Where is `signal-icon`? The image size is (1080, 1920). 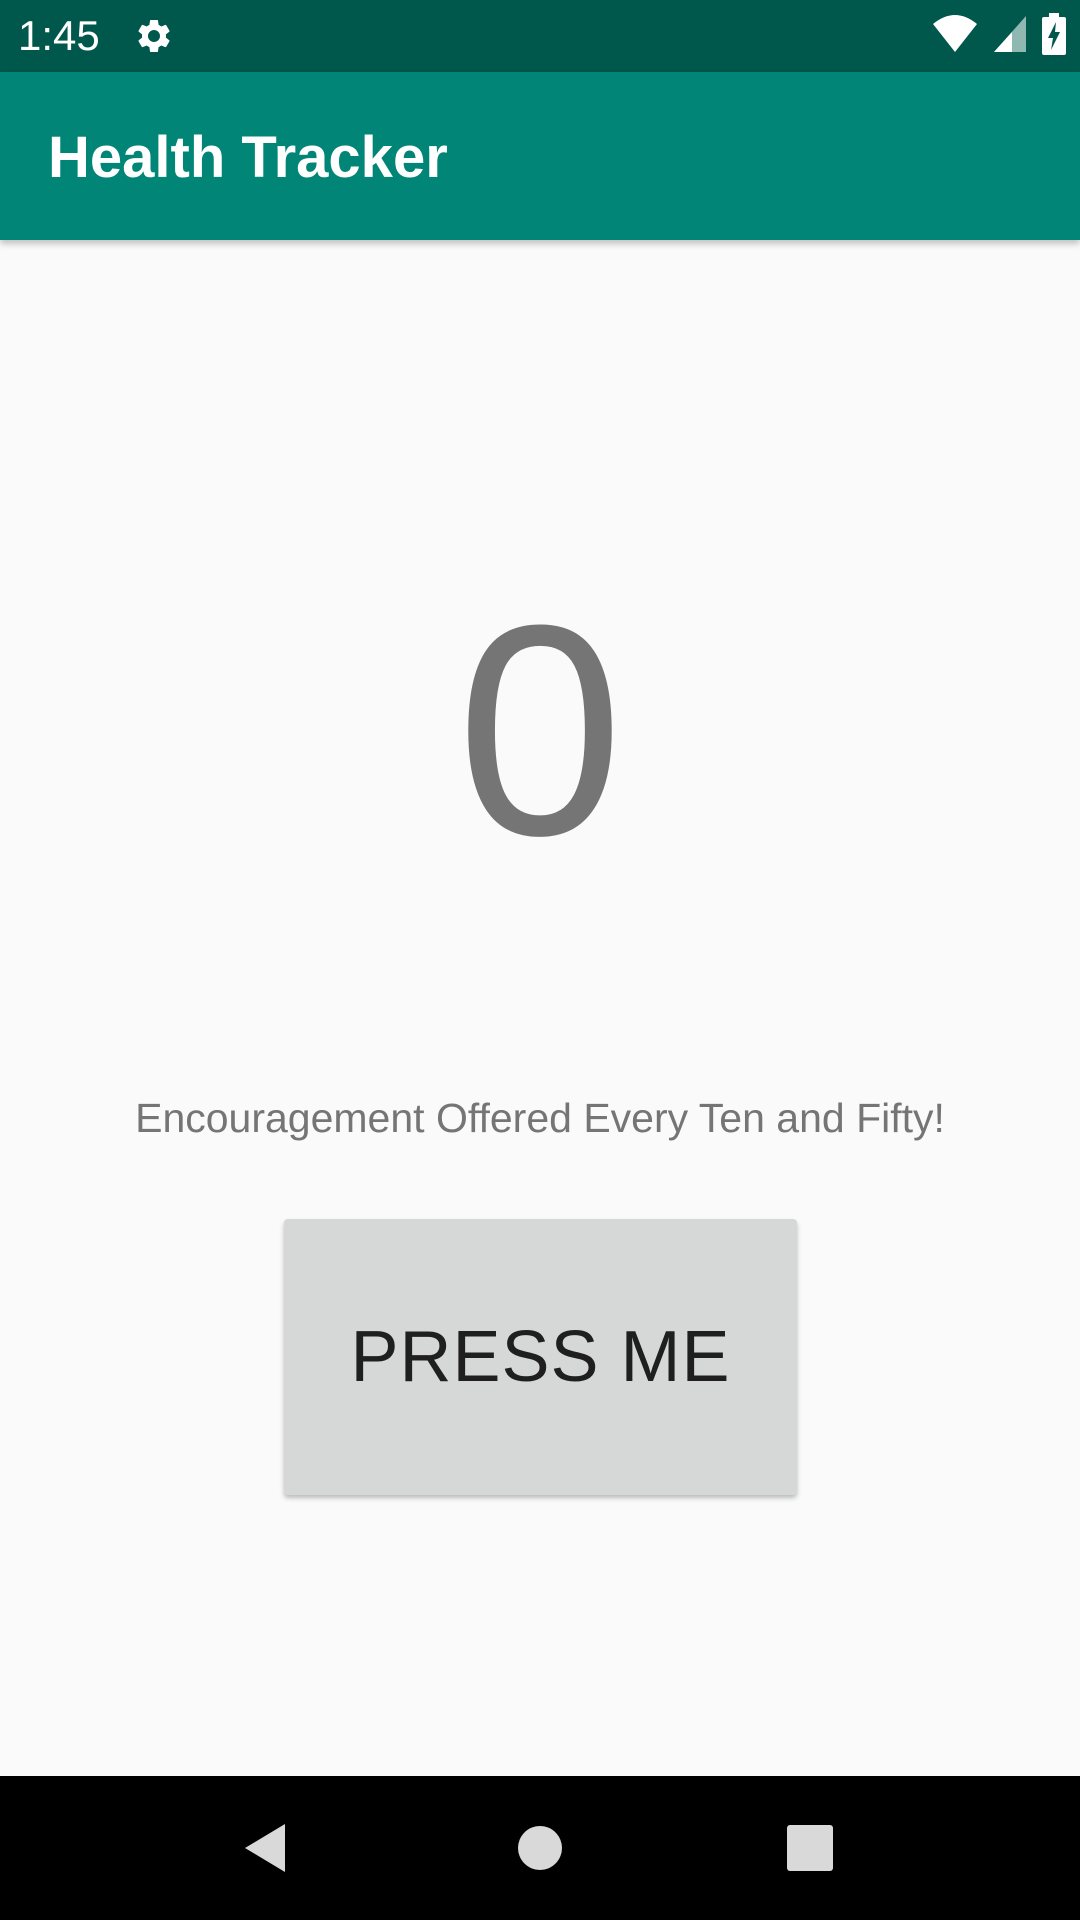
signal-icon is located at coordinates (1010, 36).